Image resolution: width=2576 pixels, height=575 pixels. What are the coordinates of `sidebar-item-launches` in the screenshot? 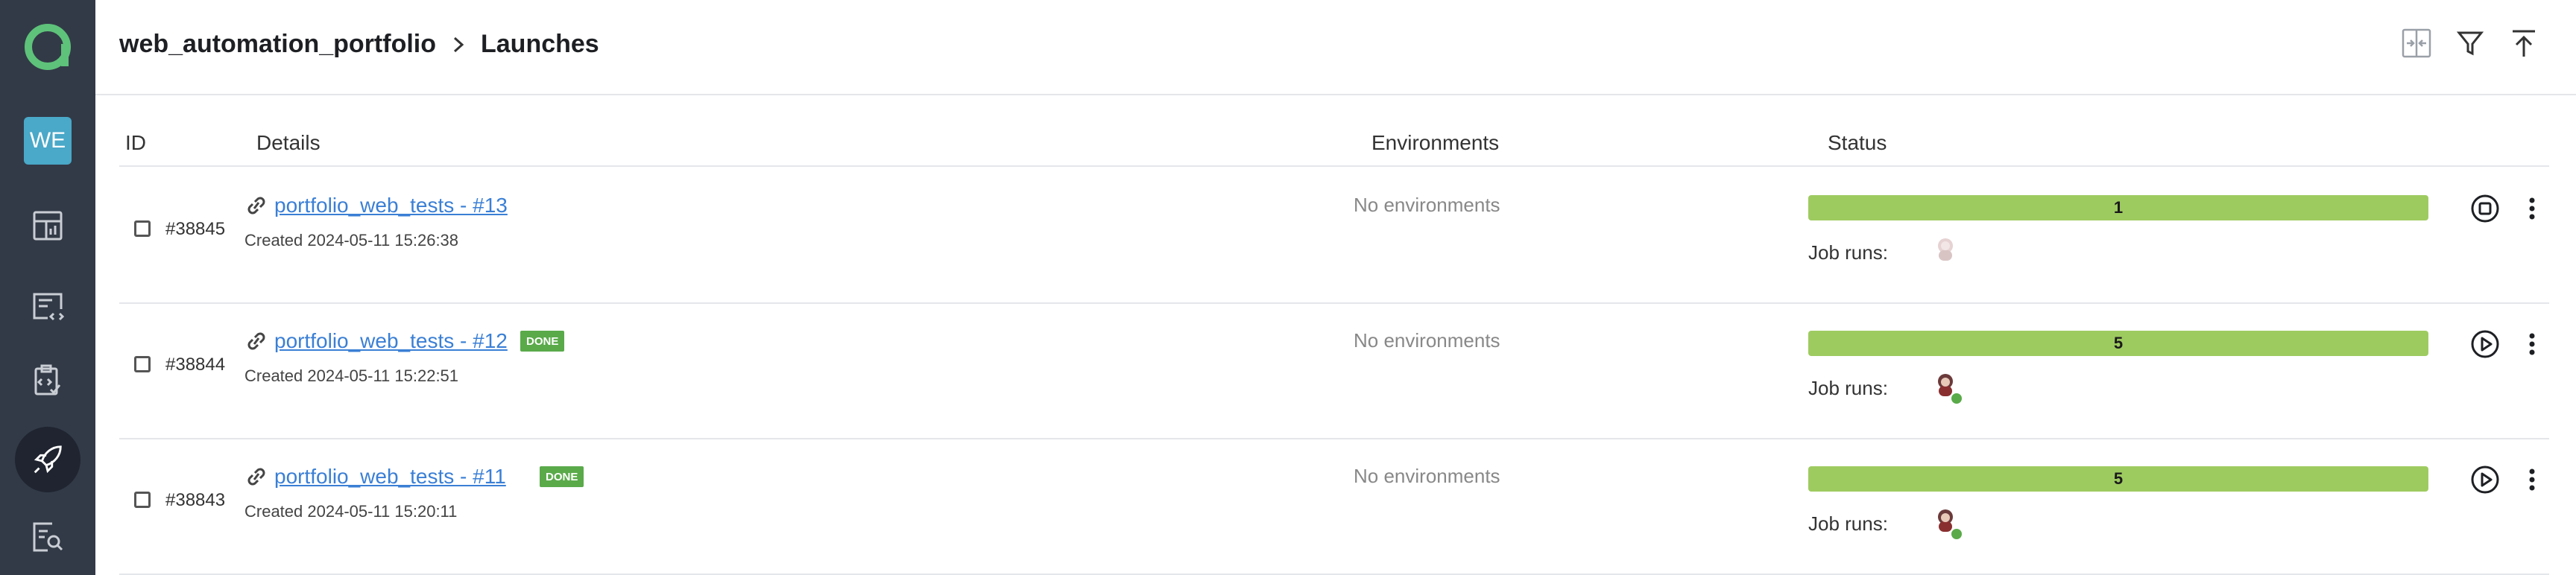 It's located at (47, 459).